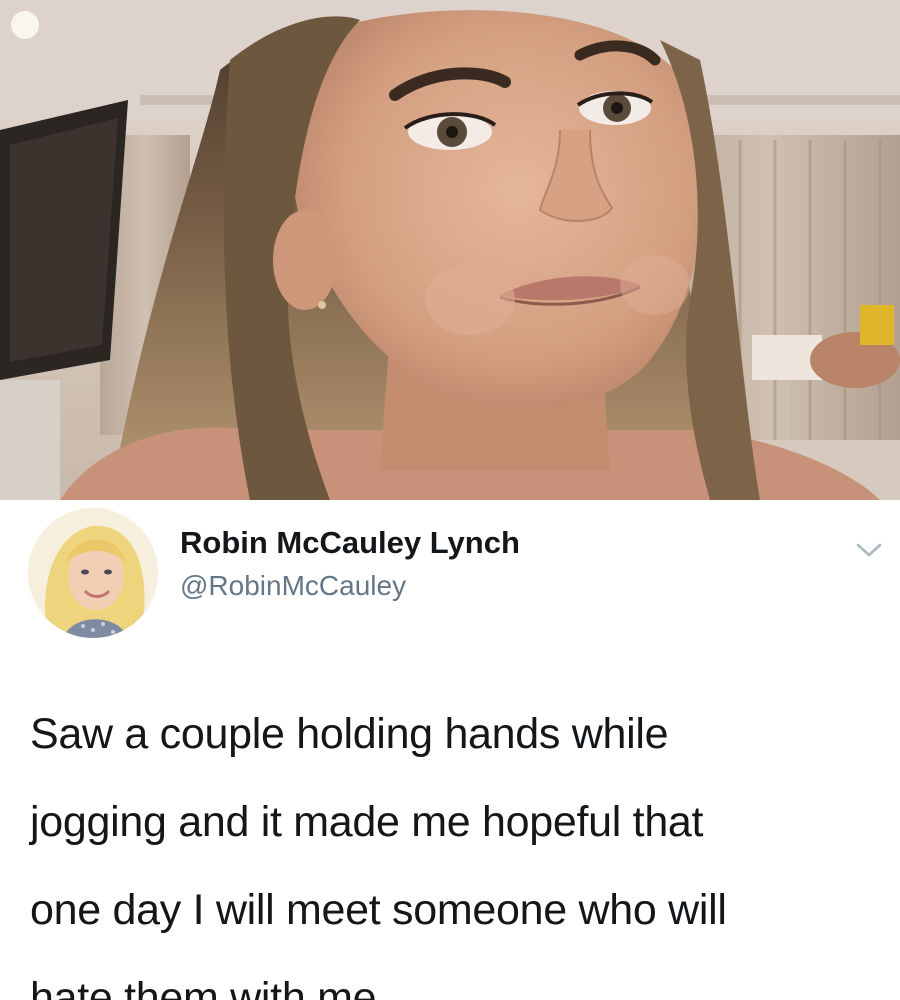 This screenshot has width=900, height=1000. Describe the element at coordinates (349, 734) in the screenshot. I see `tweet-text-line: Saw a couple holding hands while` at that location.